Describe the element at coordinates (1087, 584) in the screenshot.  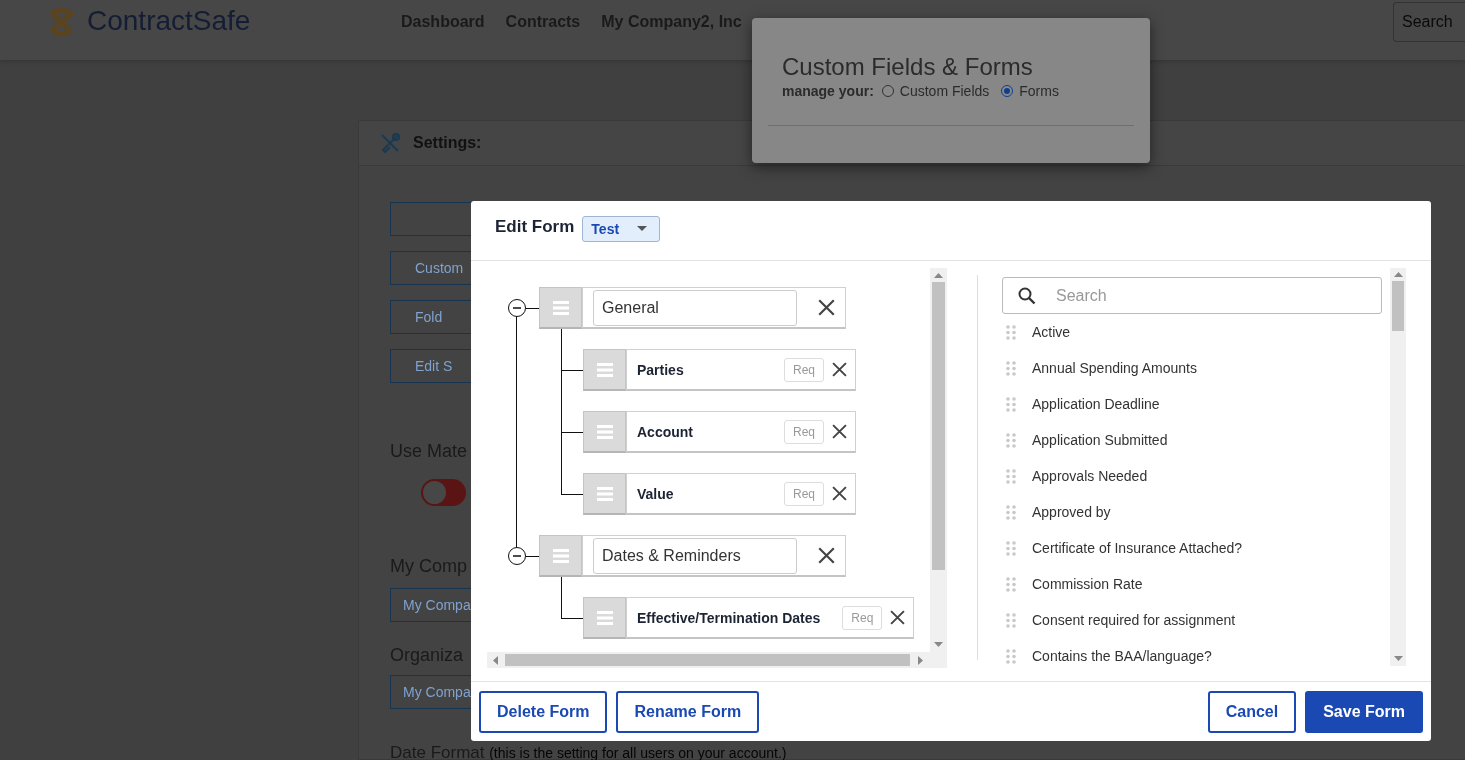
I see `field-list-item: Commission Rate` at that location.